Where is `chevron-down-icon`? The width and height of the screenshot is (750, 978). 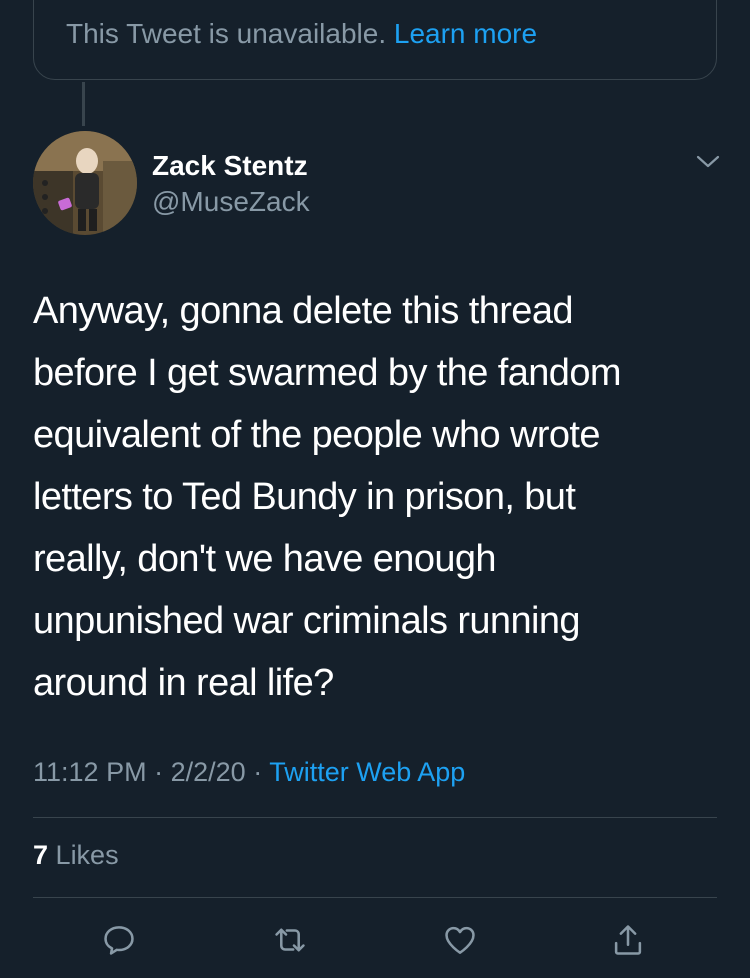
chevron-down-icon is located at coordinates (708, 162).